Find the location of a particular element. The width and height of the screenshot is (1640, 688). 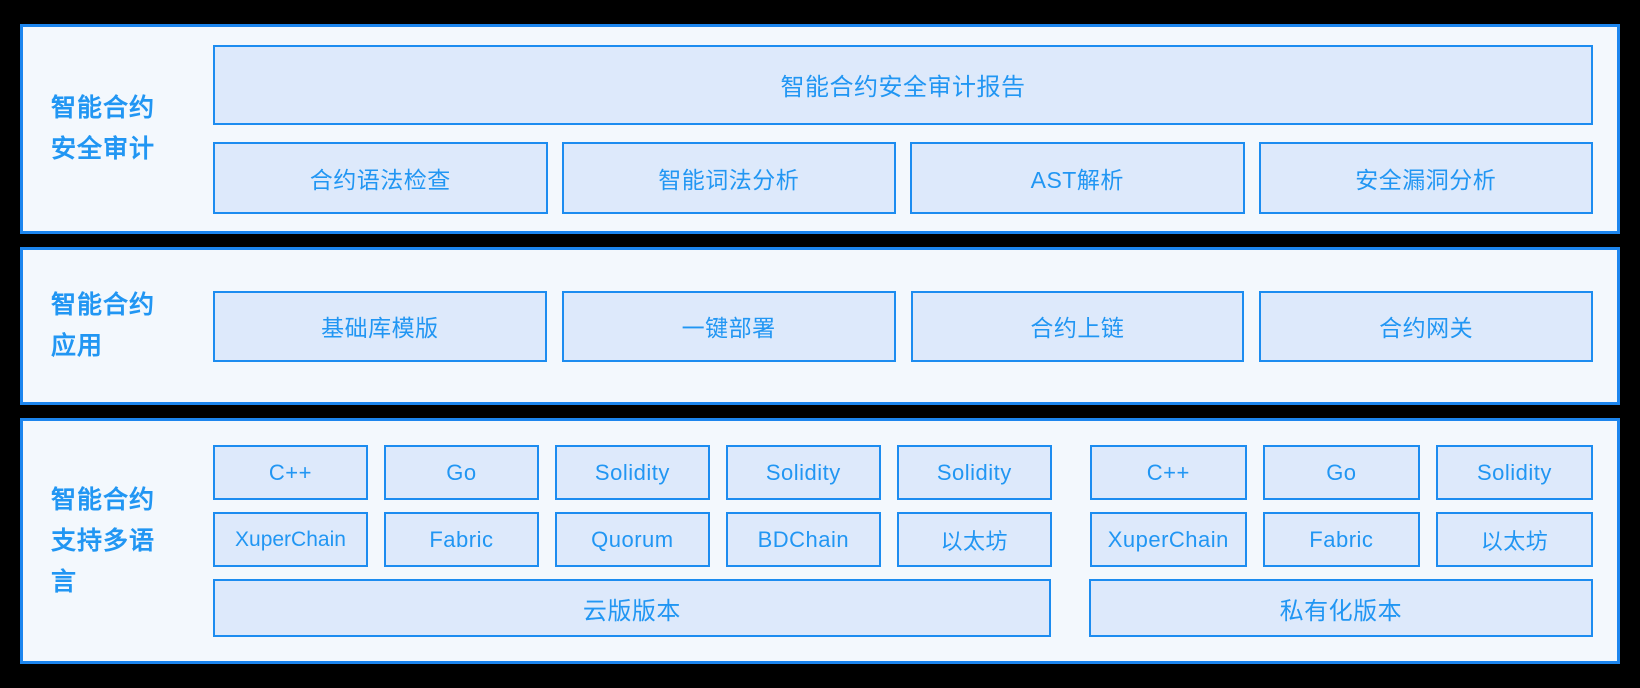

cloud-language-group: C++ Go Solidity Solidity Solidity is located at coordinates (632, 472).